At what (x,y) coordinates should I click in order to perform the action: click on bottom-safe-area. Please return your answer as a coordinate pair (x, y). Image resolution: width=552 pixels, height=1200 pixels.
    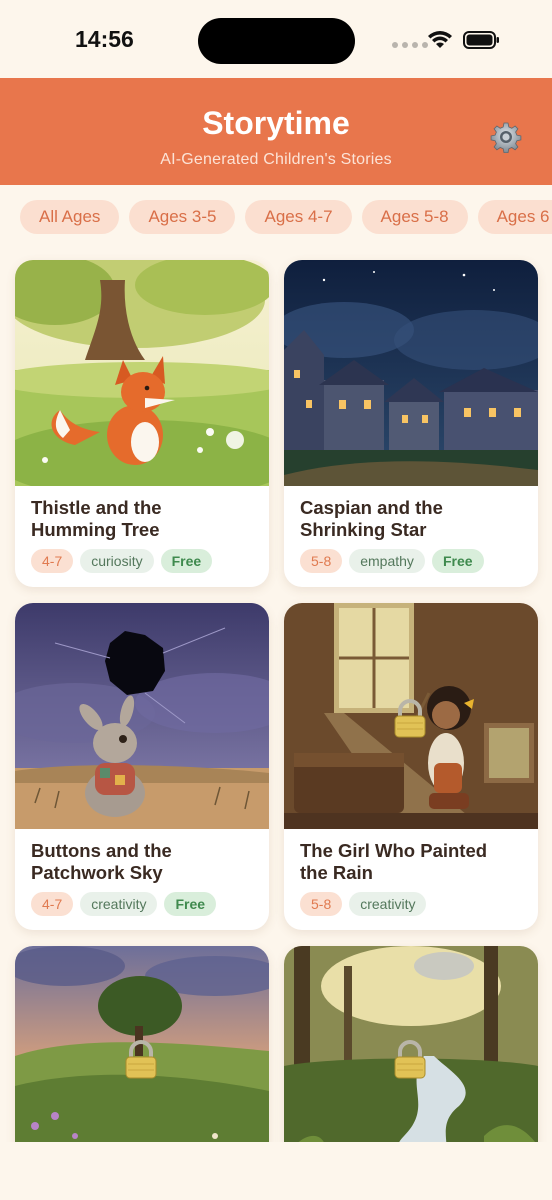
    Looking at the image, I should click on (276, 1171).